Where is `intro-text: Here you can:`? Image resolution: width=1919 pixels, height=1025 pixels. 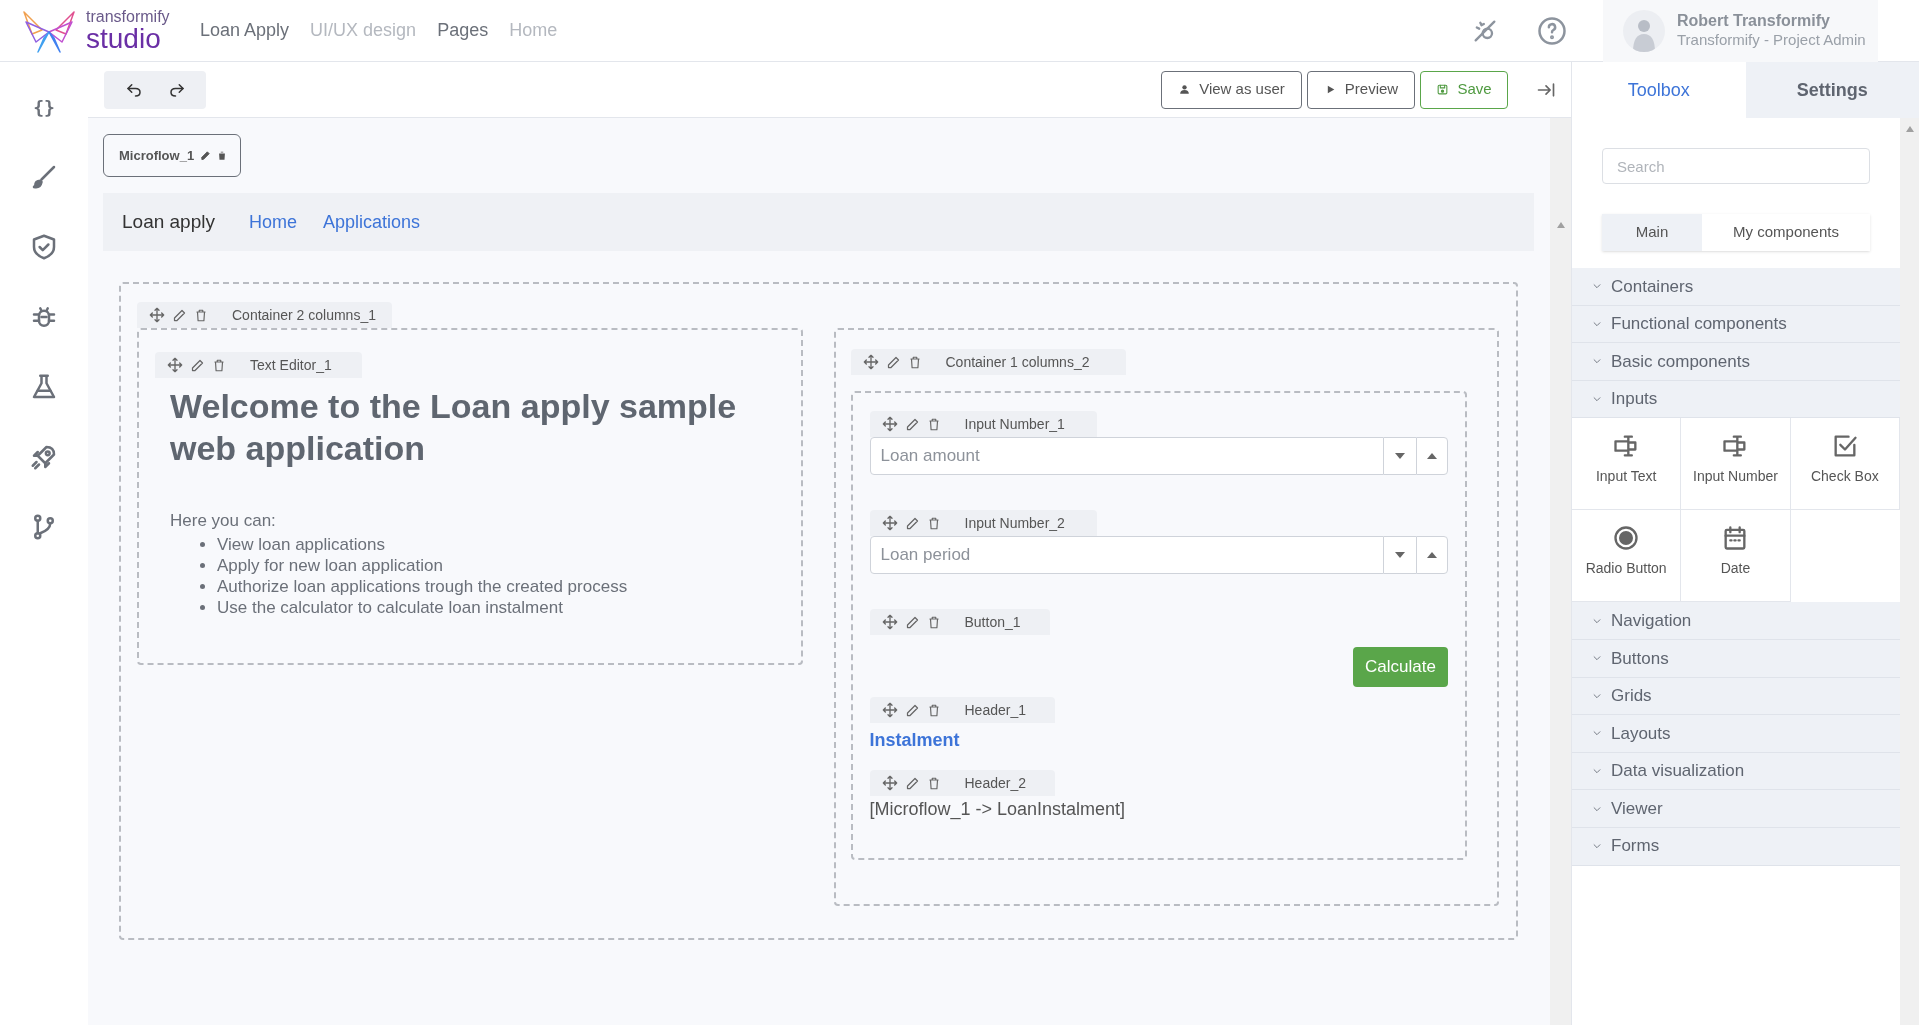
intro-text: Here you can: is located at coordinates (223, 521).